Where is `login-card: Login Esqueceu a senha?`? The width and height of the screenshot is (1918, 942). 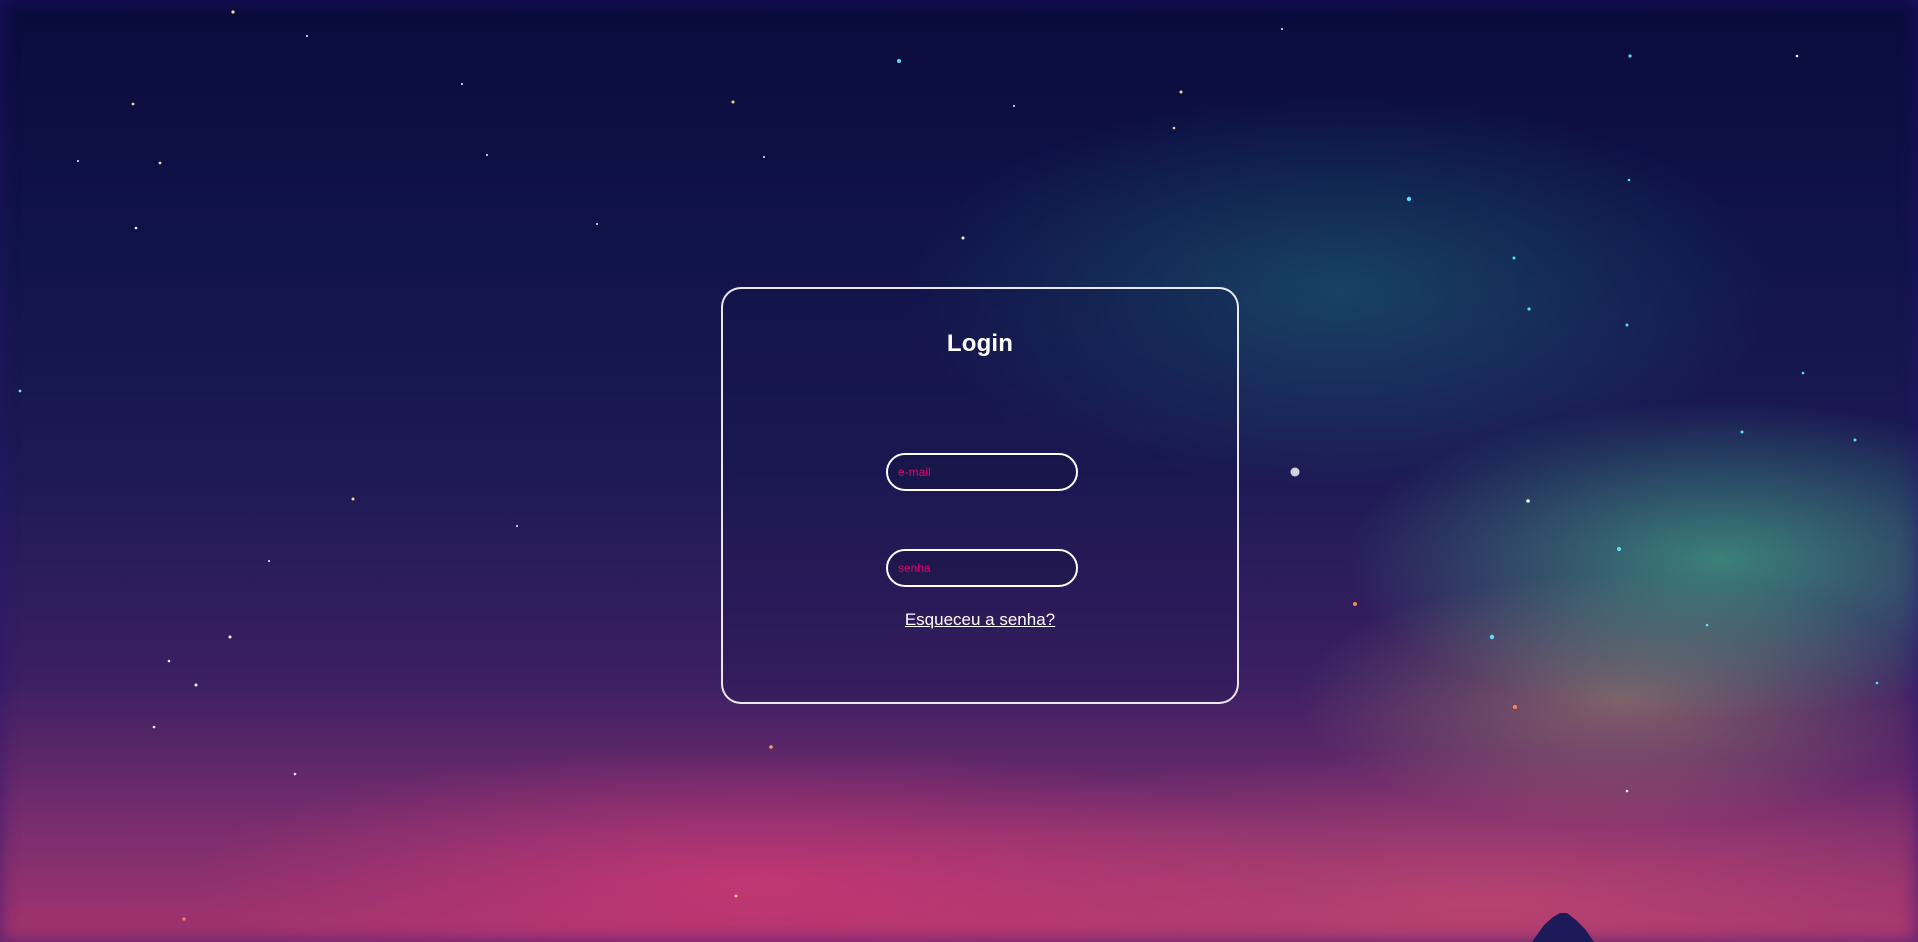 login-card: Login Esqueceu a senha? is located at coordinates (980, 495).